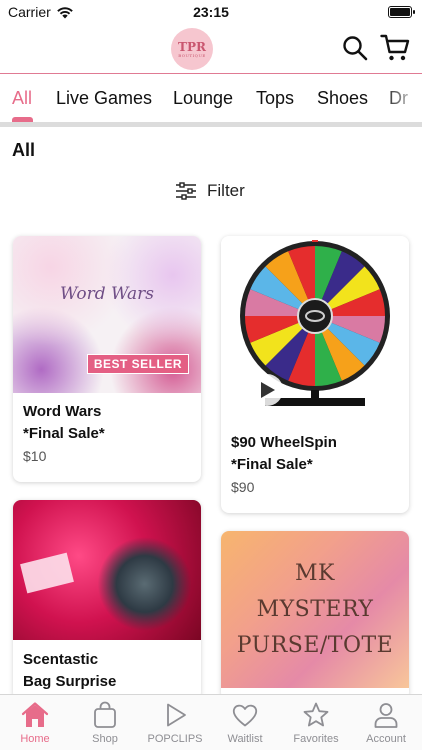  Describe the element at coordinates (243, 487) in the screenshot. I see `product-price: $90` at that location.